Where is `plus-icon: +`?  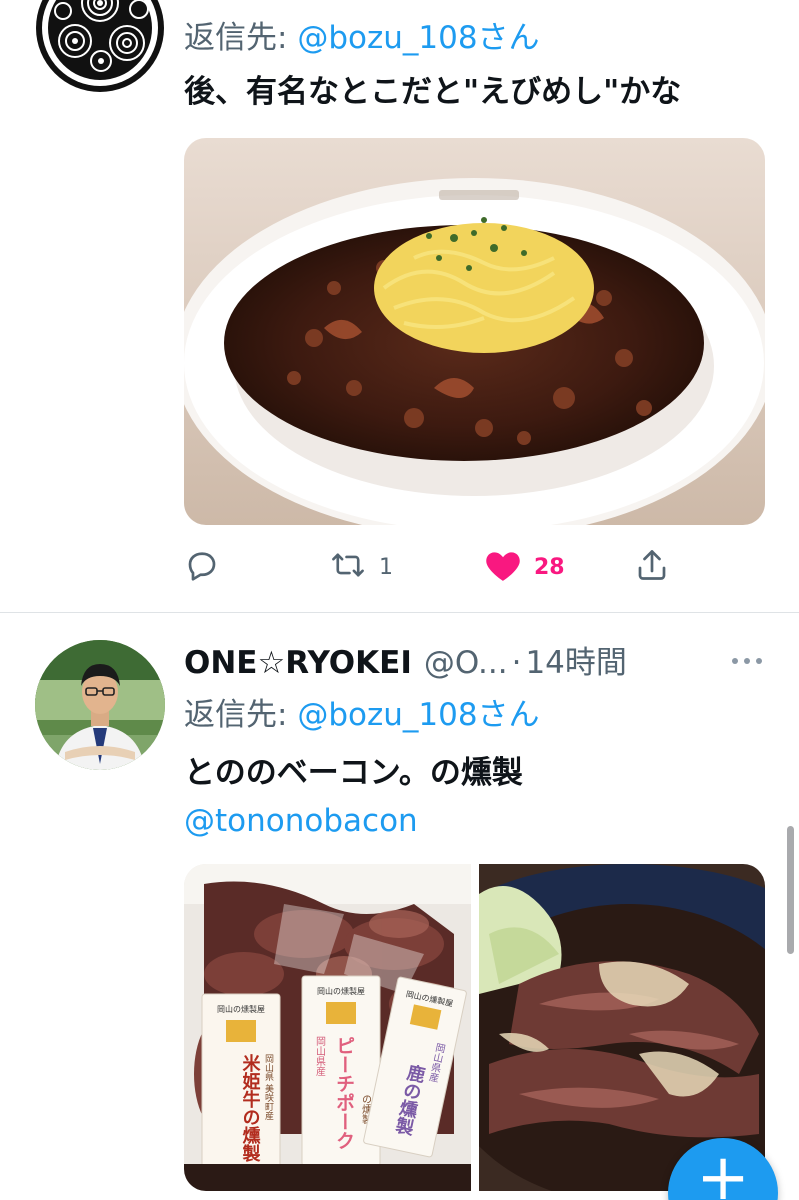 plus-icon: + is located at coordinates (723, 1170).